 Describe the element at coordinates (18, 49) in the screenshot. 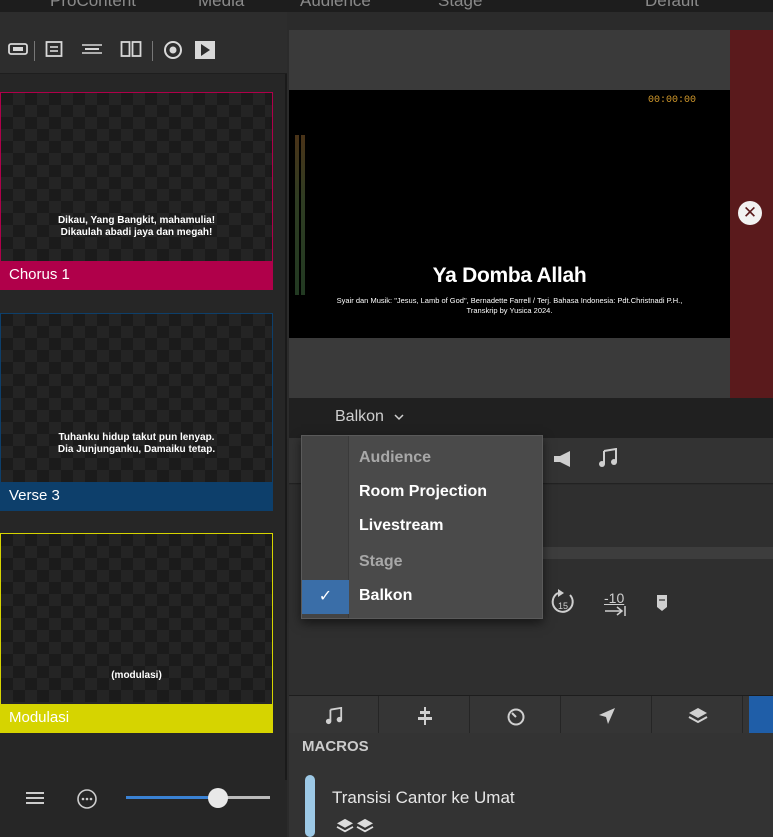

I see `text-box-icon` at that location.